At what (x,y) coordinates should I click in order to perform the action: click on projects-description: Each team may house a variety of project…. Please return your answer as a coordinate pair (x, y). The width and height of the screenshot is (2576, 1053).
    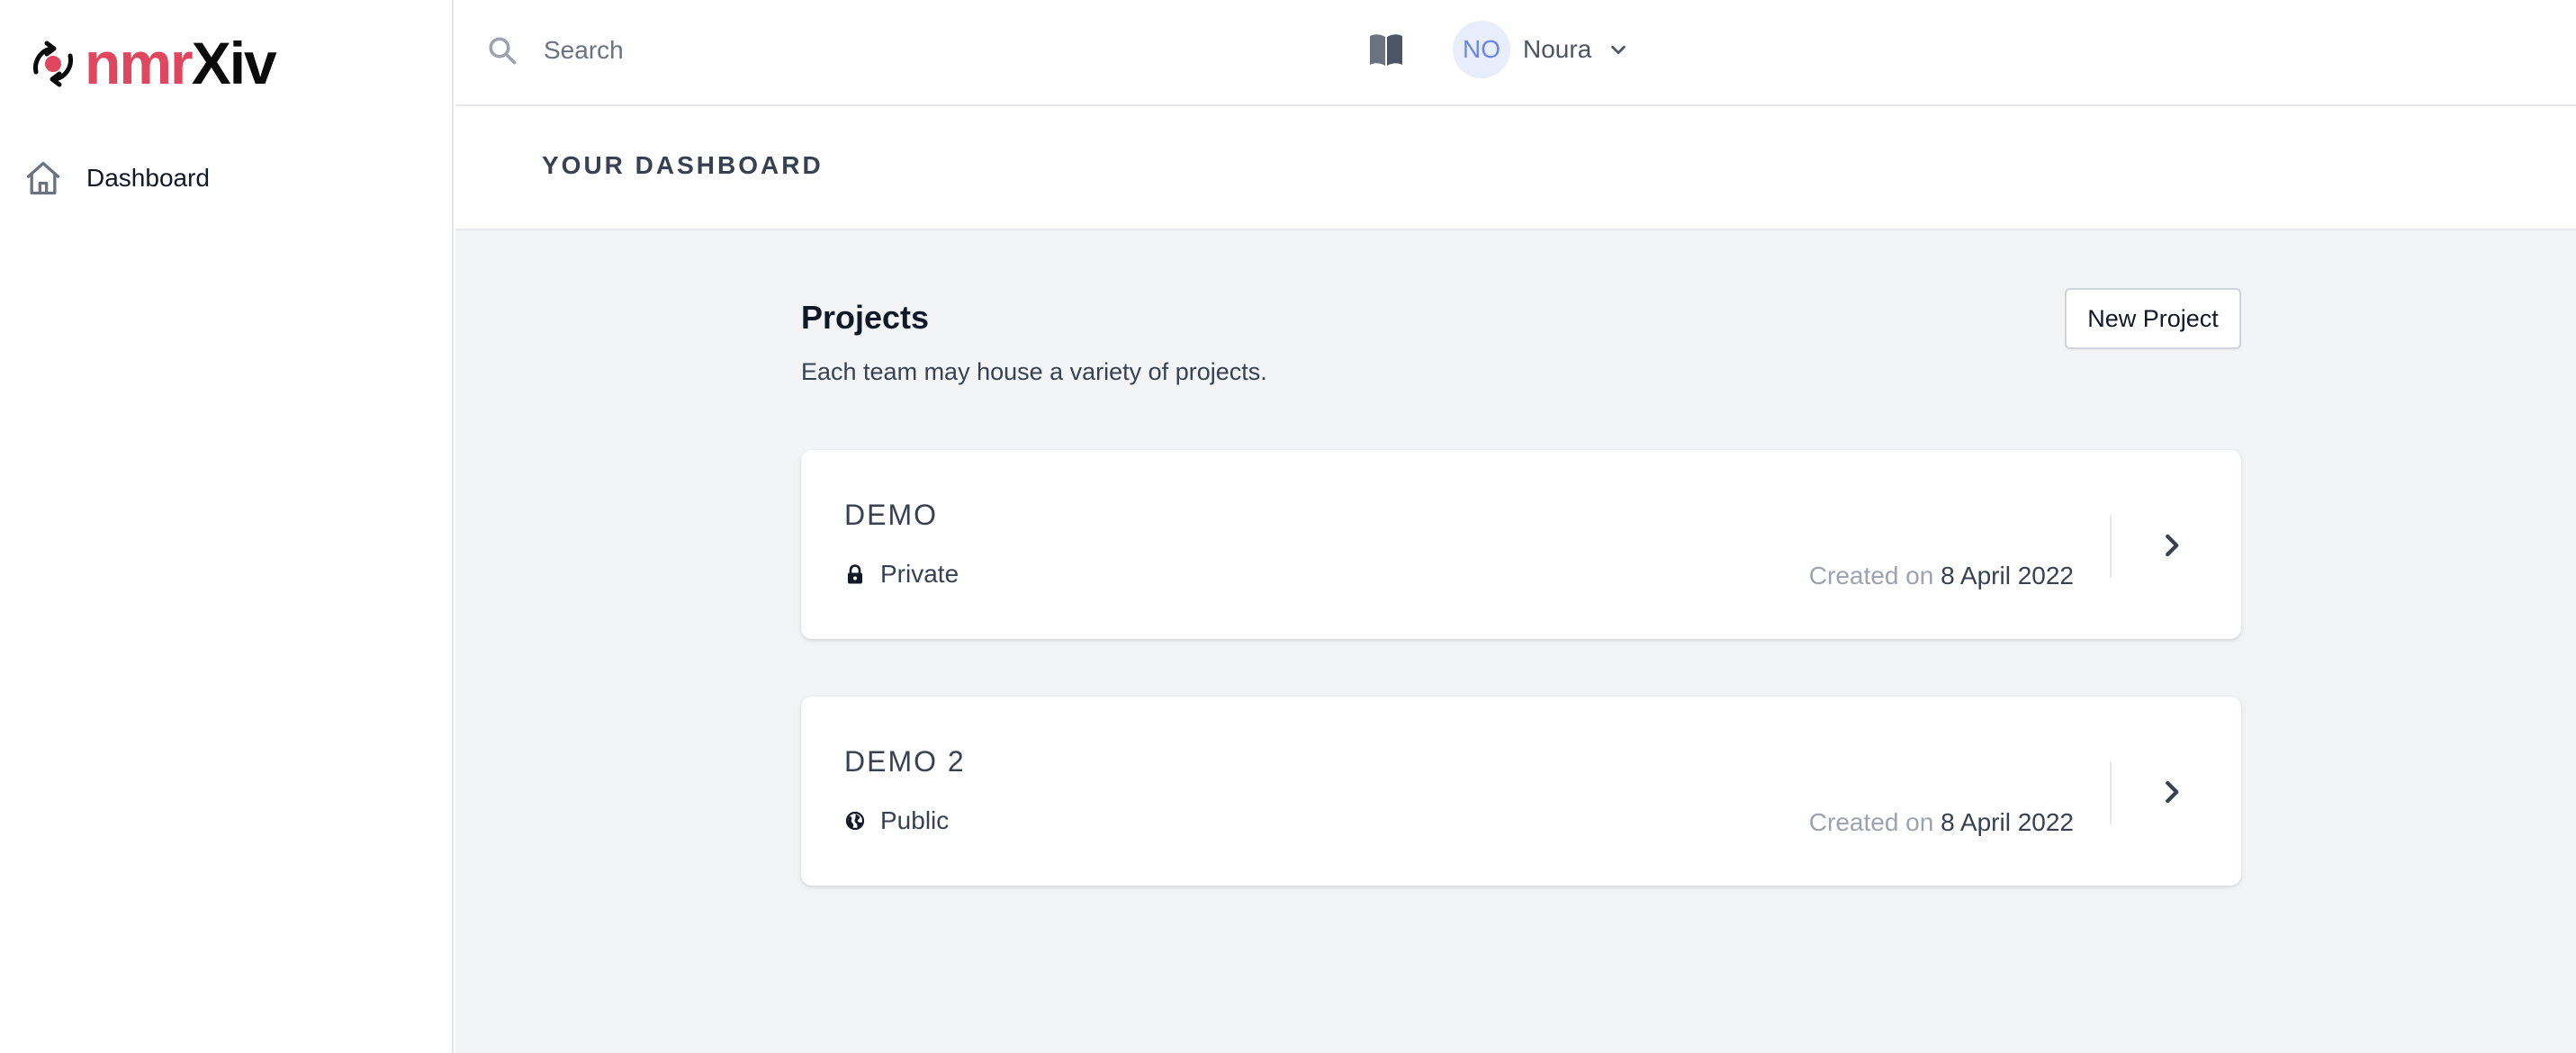
    Looking at the image, I should click on (1034, 371).